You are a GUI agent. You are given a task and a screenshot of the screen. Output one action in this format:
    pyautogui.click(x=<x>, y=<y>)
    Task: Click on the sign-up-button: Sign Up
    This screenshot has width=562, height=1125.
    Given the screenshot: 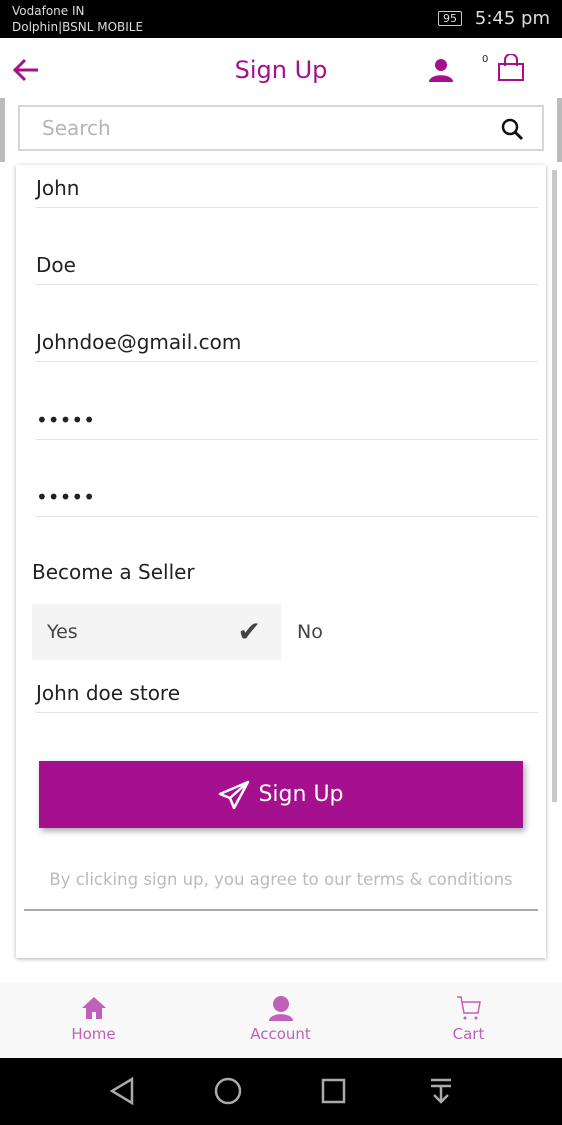 What is the action you would take?
    pyautogui.click(x=281, y=794)
    